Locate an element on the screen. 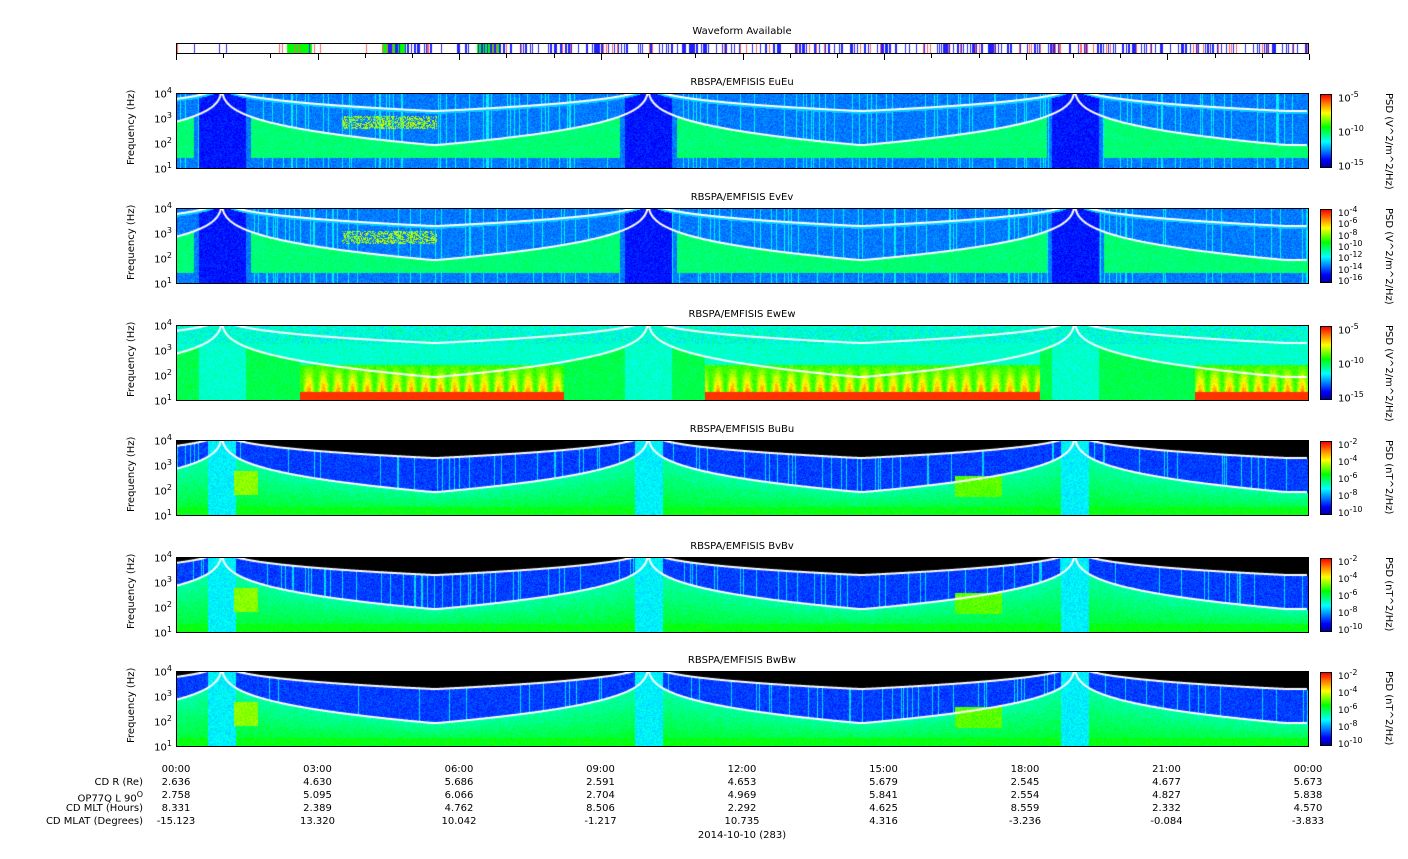 The image size is (1408, 859). x-tick-label: 18:00 is located at coordinates (1025, 769).